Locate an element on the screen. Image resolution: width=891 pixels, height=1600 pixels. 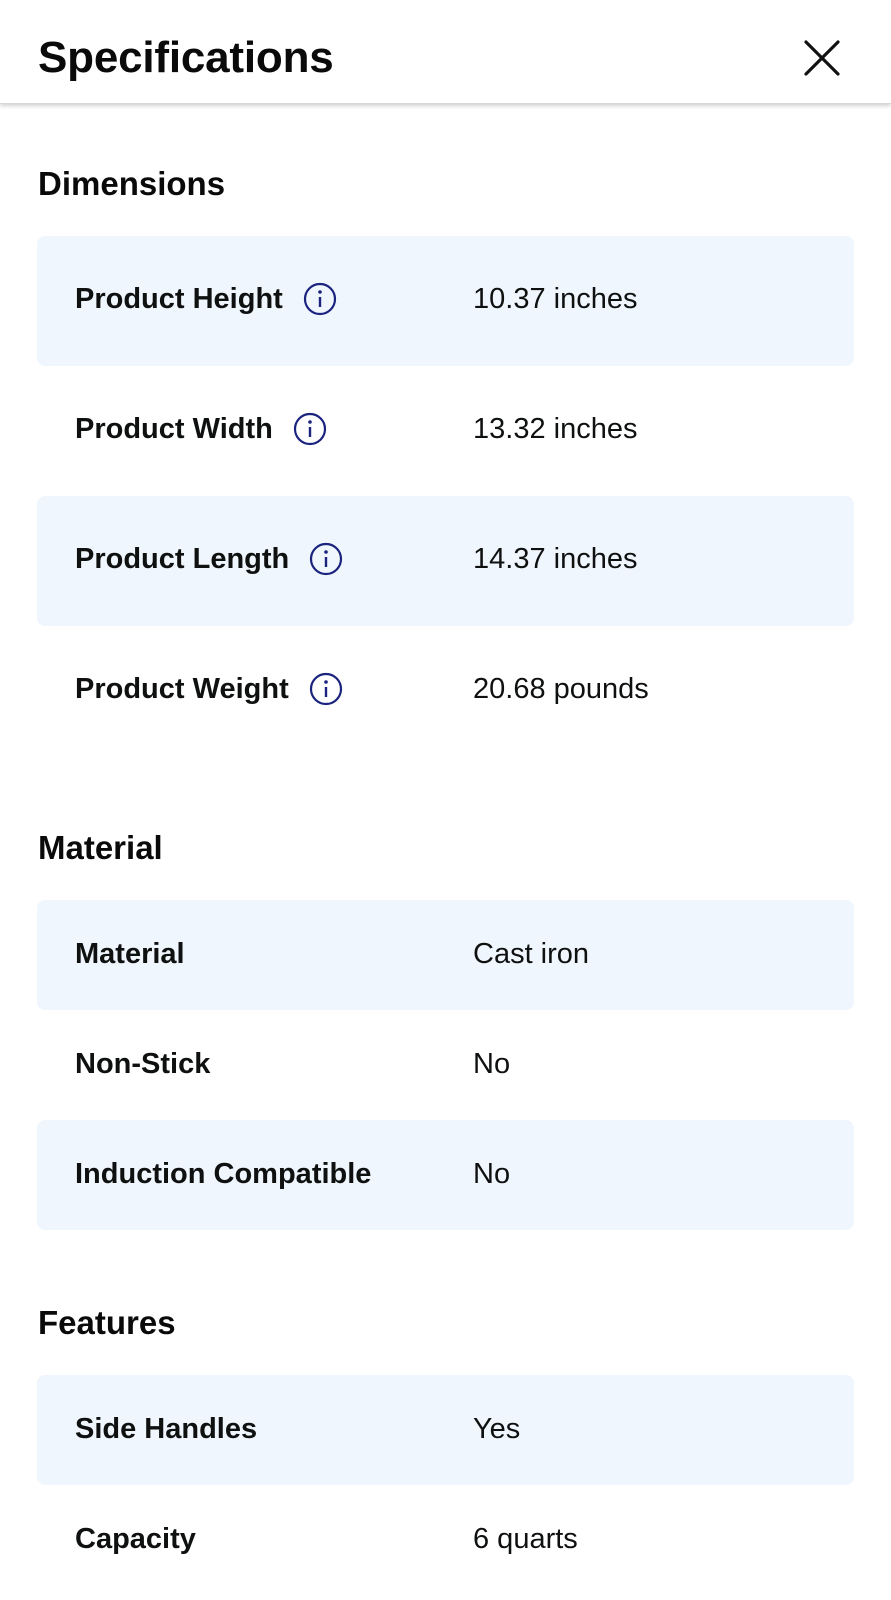
spec-row-product-width: Product Width 13.32 inches is located at coordinates (445, 431).